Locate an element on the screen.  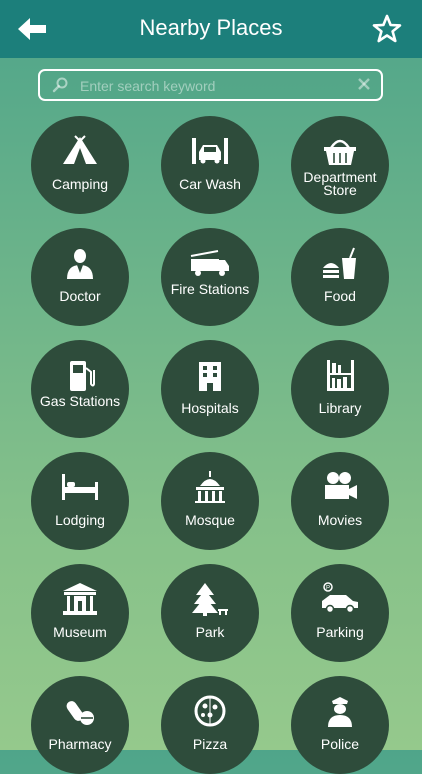
doctor-icon is located at coordinates (80, 264).